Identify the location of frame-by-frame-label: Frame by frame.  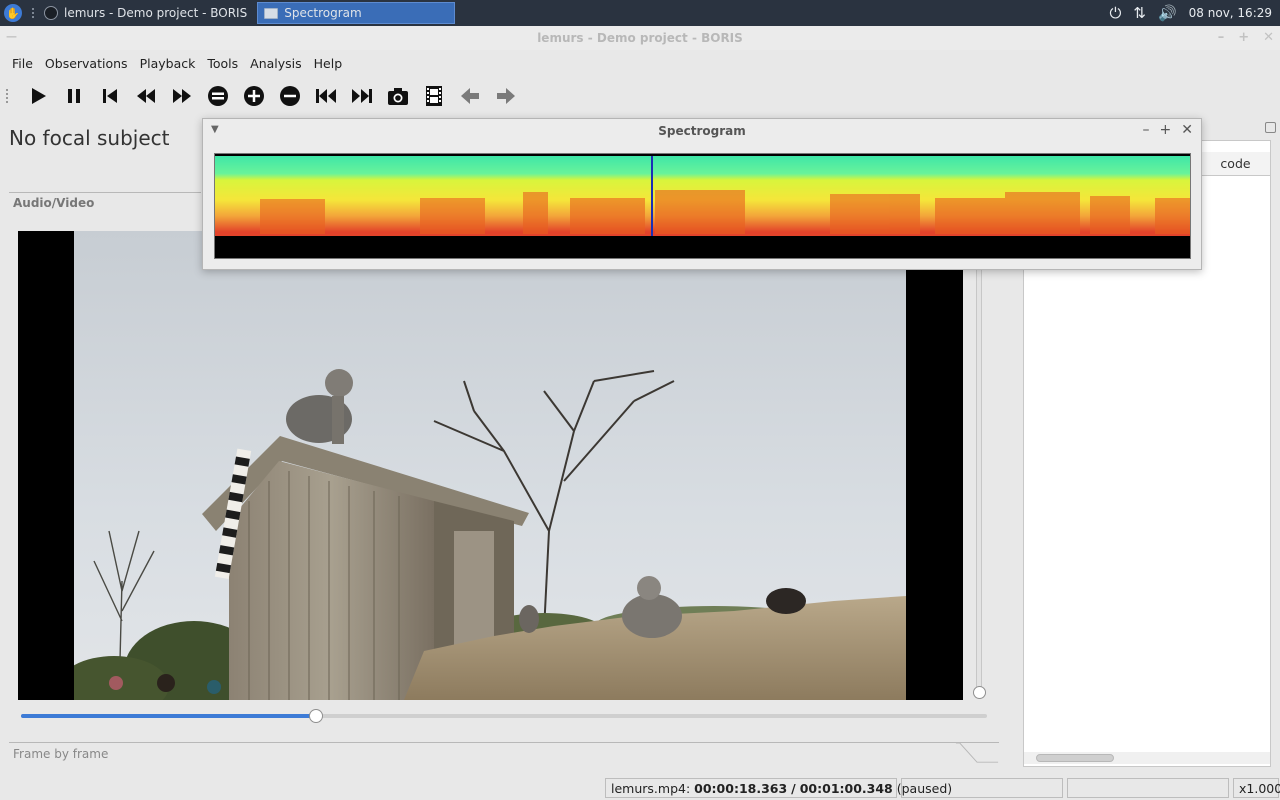
(61, 754).